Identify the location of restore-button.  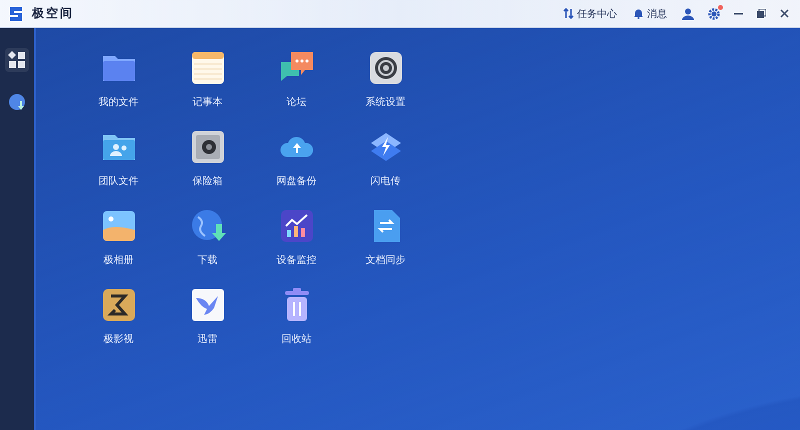
(761, 13).